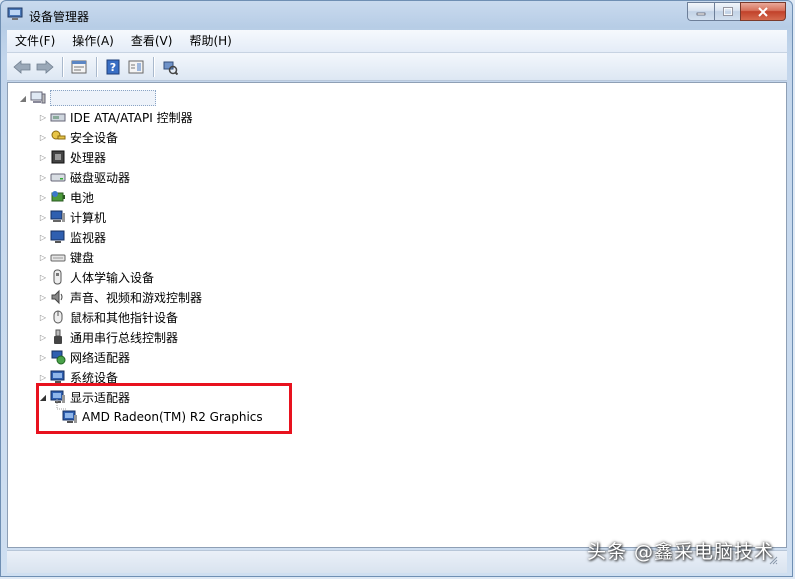  Describe the element at coordinates (58, 177) in the screenshot. I see `disk-drive-icon` at that location.